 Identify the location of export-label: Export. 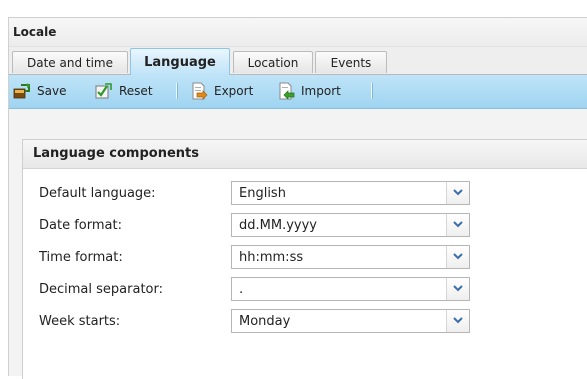
(234, 91).